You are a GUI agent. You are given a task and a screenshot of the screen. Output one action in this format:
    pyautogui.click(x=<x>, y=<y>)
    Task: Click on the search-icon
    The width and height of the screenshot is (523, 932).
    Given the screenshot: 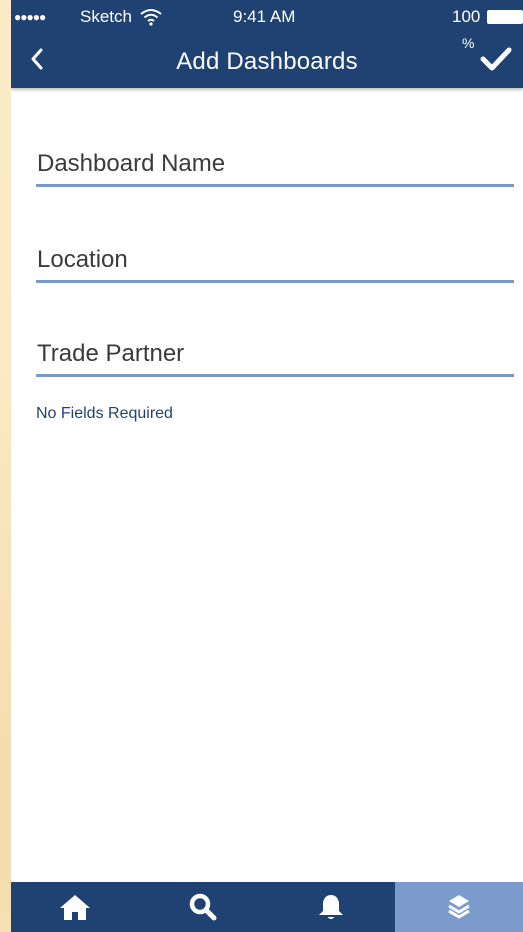 What is the action you would take?
    pyautogui.click(x=203, y=907)
    